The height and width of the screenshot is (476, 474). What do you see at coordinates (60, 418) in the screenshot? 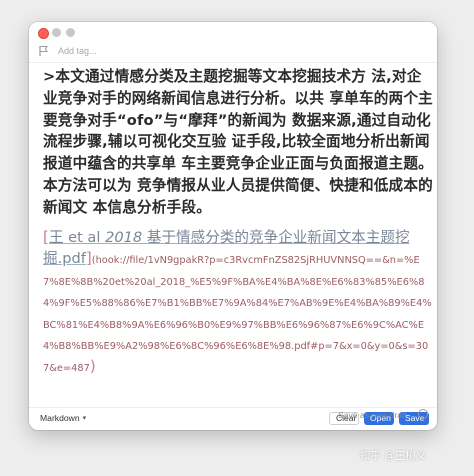
I see `format-label: Markdown` at bounding box center [60, 418].